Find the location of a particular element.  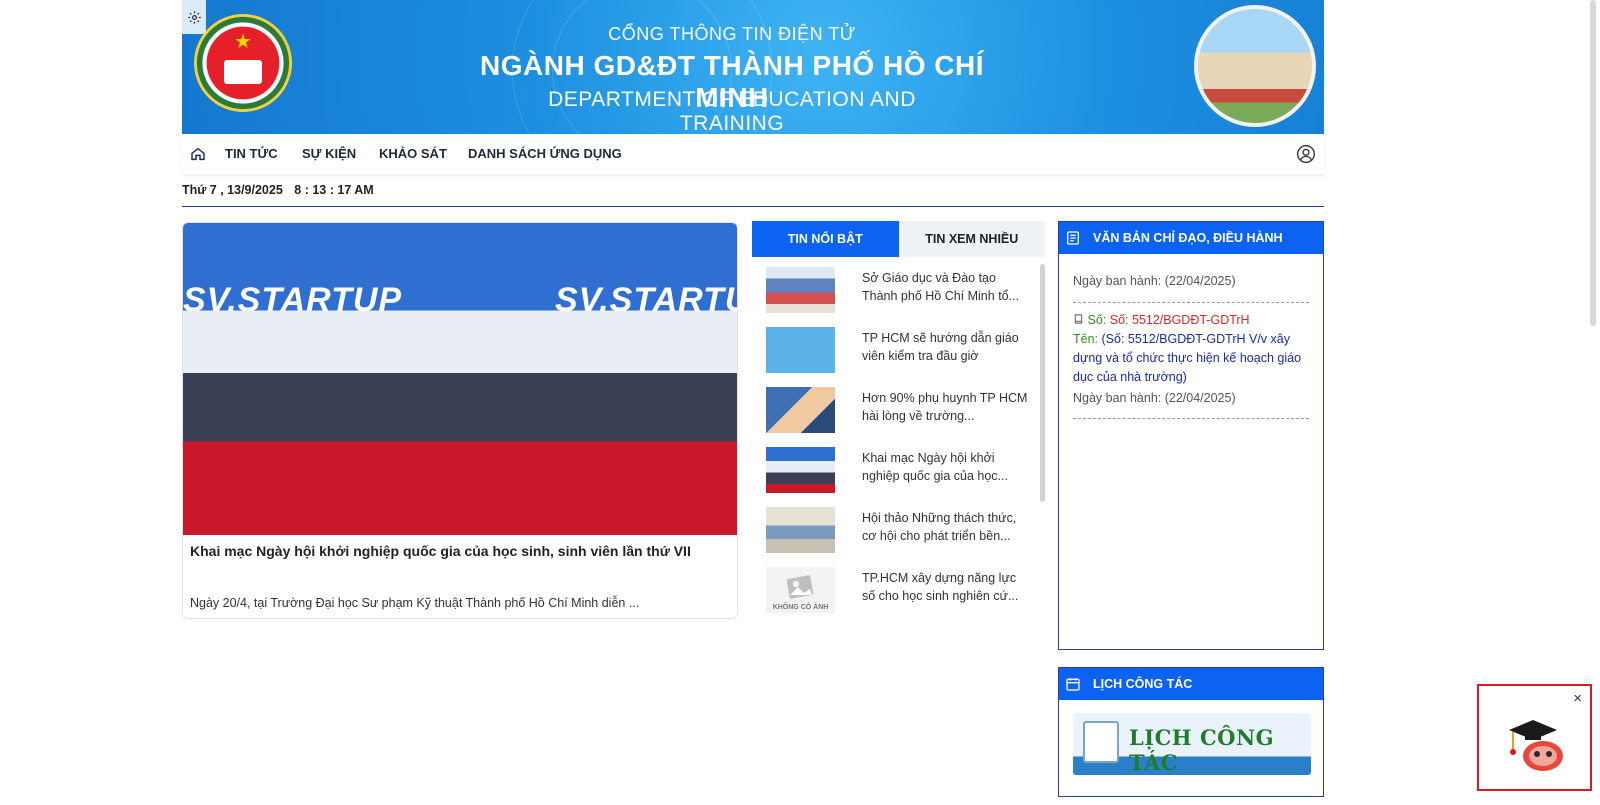

document-number-row: Số: Số: 5512/BGDĐT-GDTrH is located at coordinates (1191, 320).